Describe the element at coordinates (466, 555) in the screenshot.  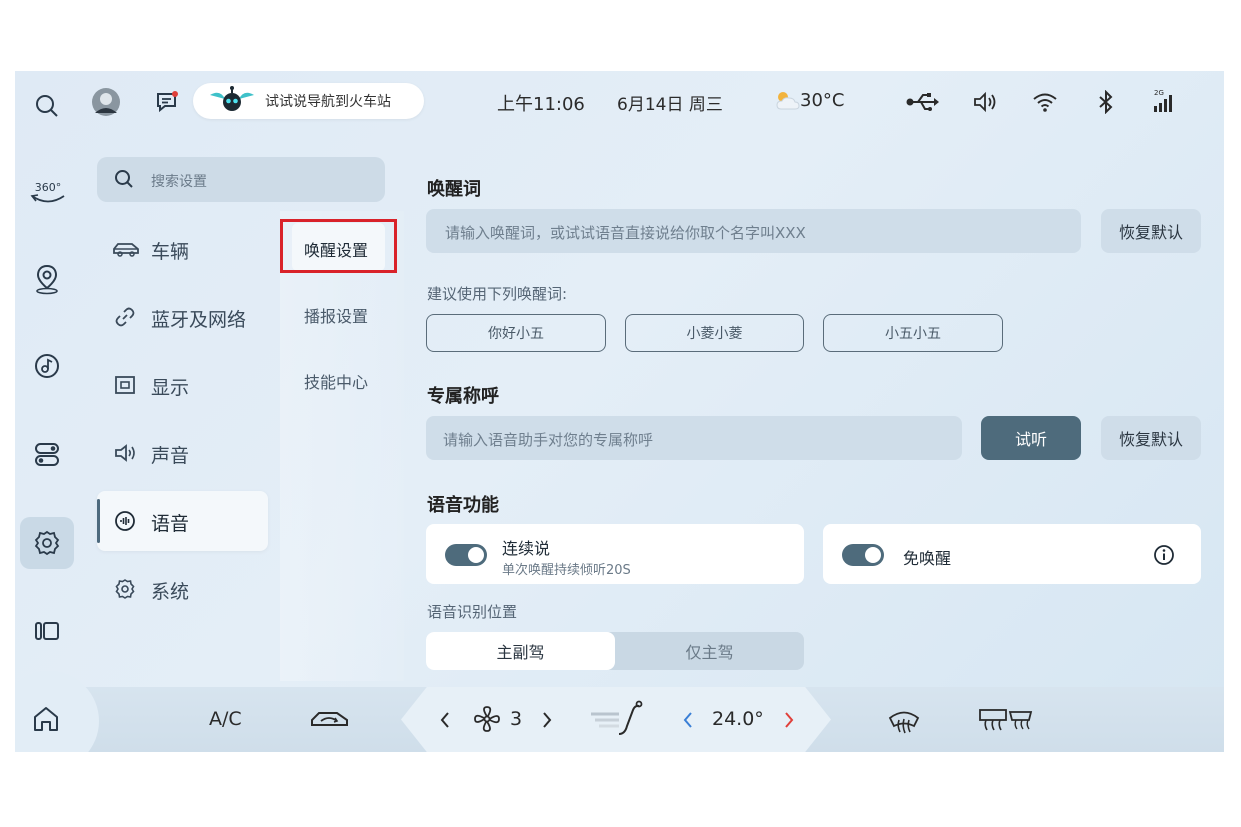
I see `continuous-talk-toggle` at that location.